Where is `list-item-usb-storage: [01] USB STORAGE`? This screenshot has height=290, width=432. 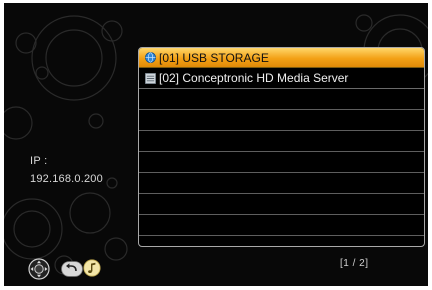
list-item-usb-storage: [01] USB STORAGE is located at coordinates (281, 58).